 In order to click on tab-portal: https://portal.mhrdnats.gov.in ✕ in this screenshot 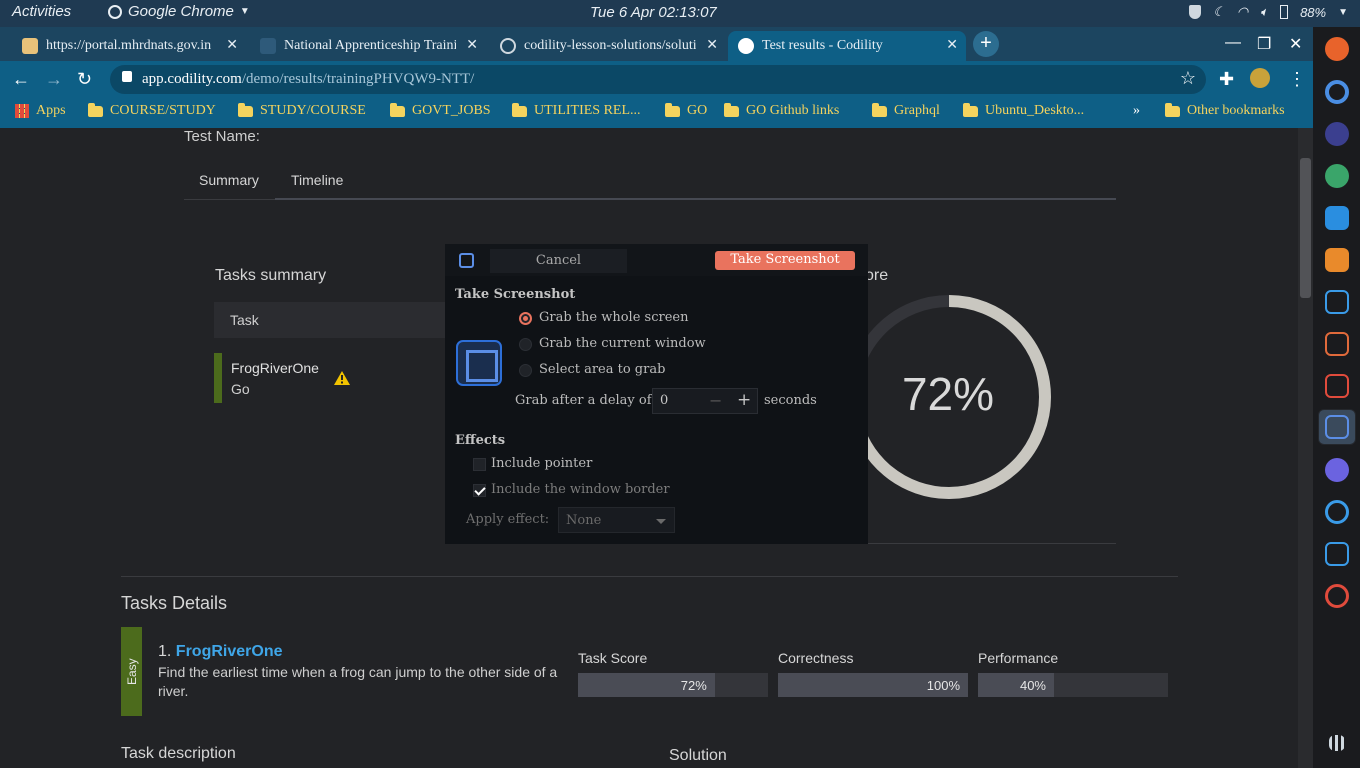, I will do `click(129, 46)`.